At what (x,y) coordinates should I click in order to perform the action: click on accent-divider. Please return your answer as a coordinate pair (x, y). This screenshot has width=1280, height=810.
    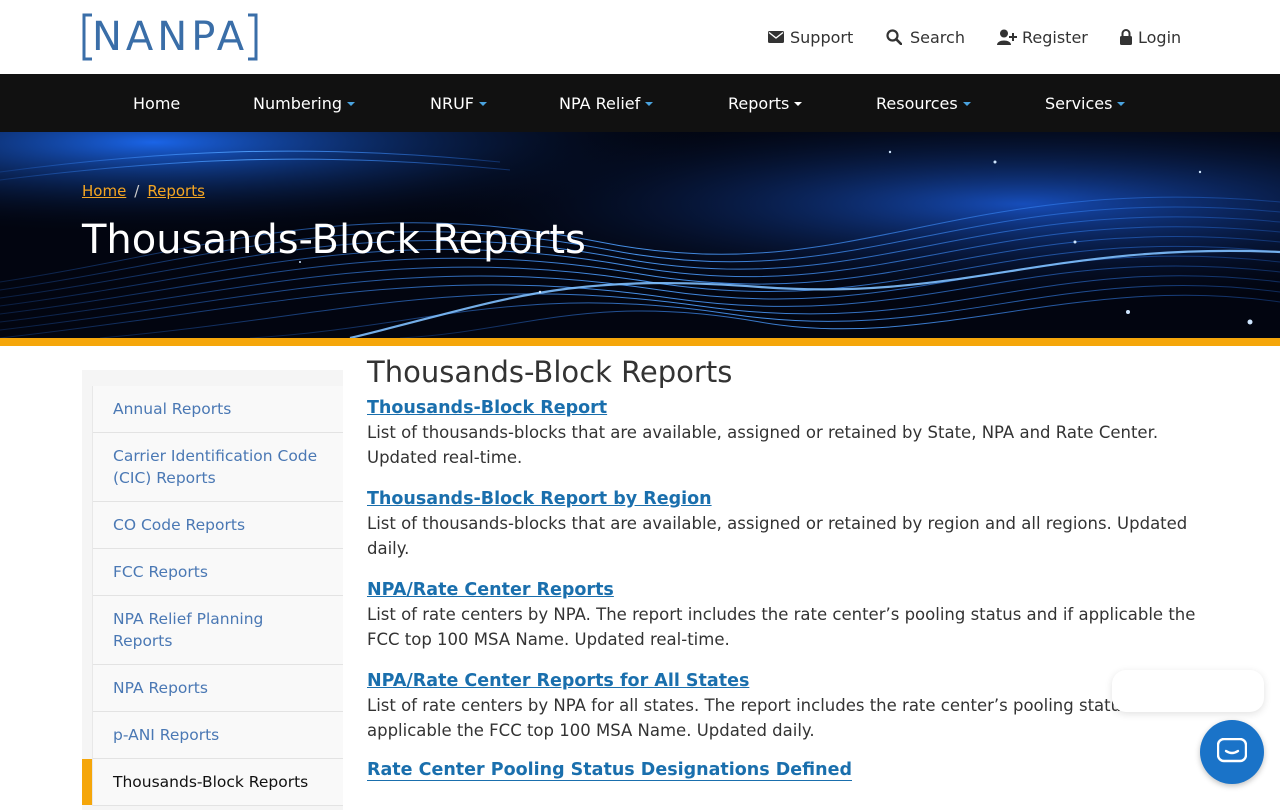
    Looking at the image, I should click on (640, 342).